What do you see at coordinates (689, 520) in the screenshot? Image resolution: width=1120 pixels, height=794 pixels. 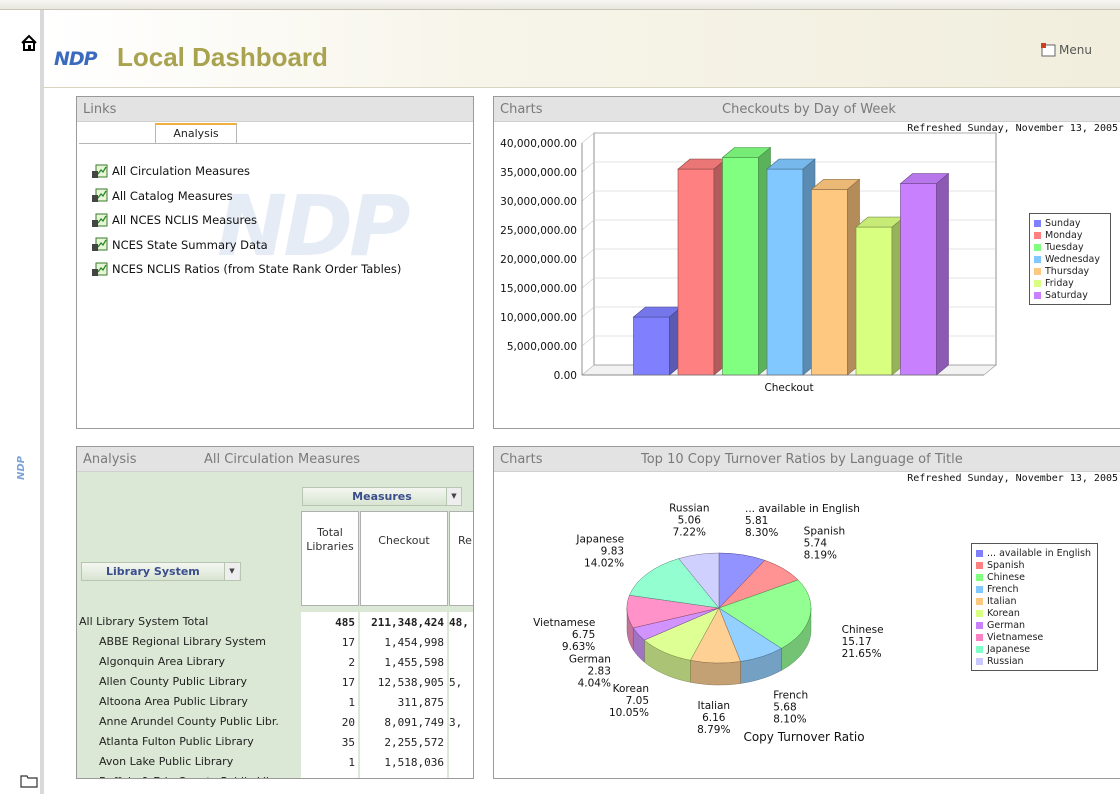 I see `pie-data-label: Russian 5.06 7.22%` at bounding box center [689, 520].